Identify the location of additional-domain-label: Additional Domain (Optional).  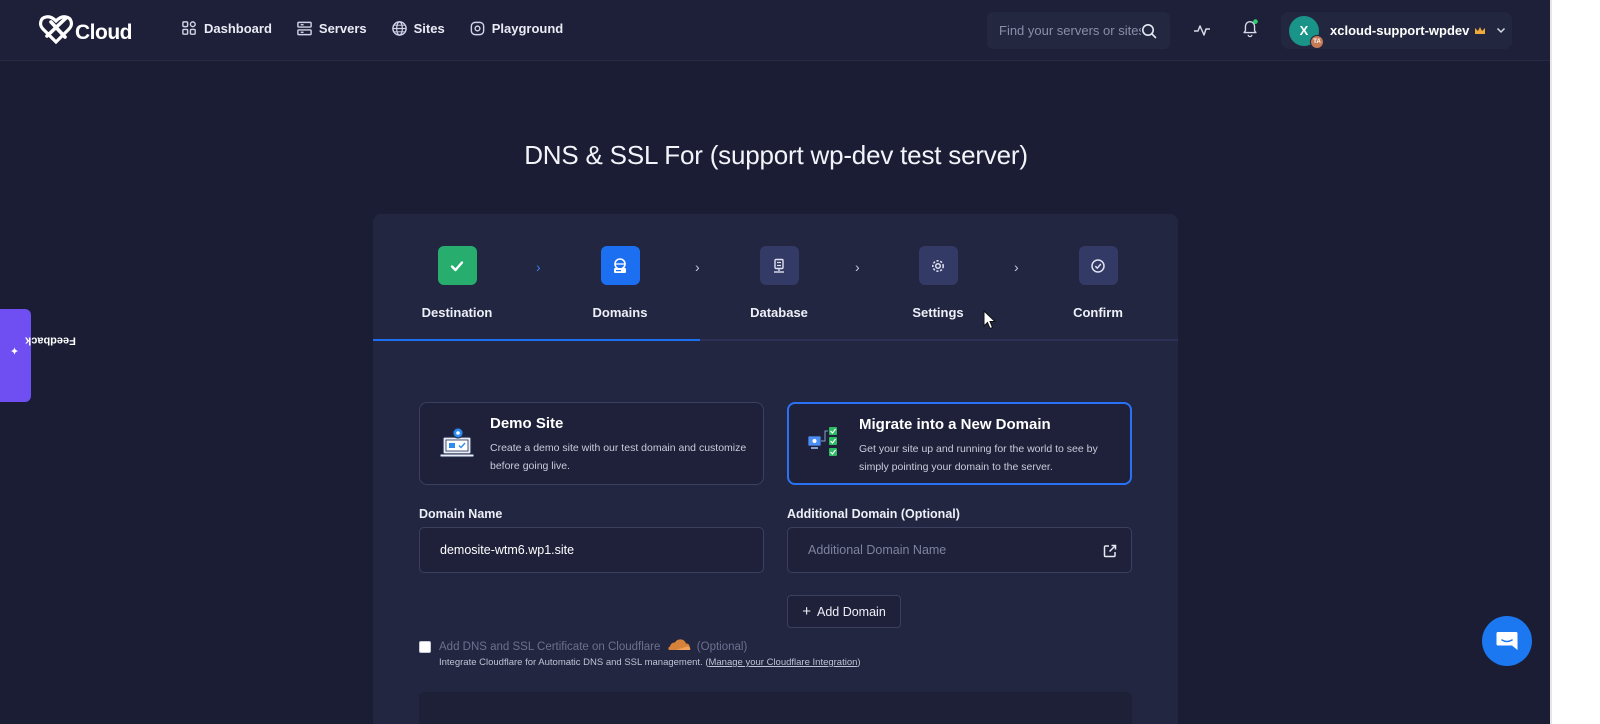
(873, 514).